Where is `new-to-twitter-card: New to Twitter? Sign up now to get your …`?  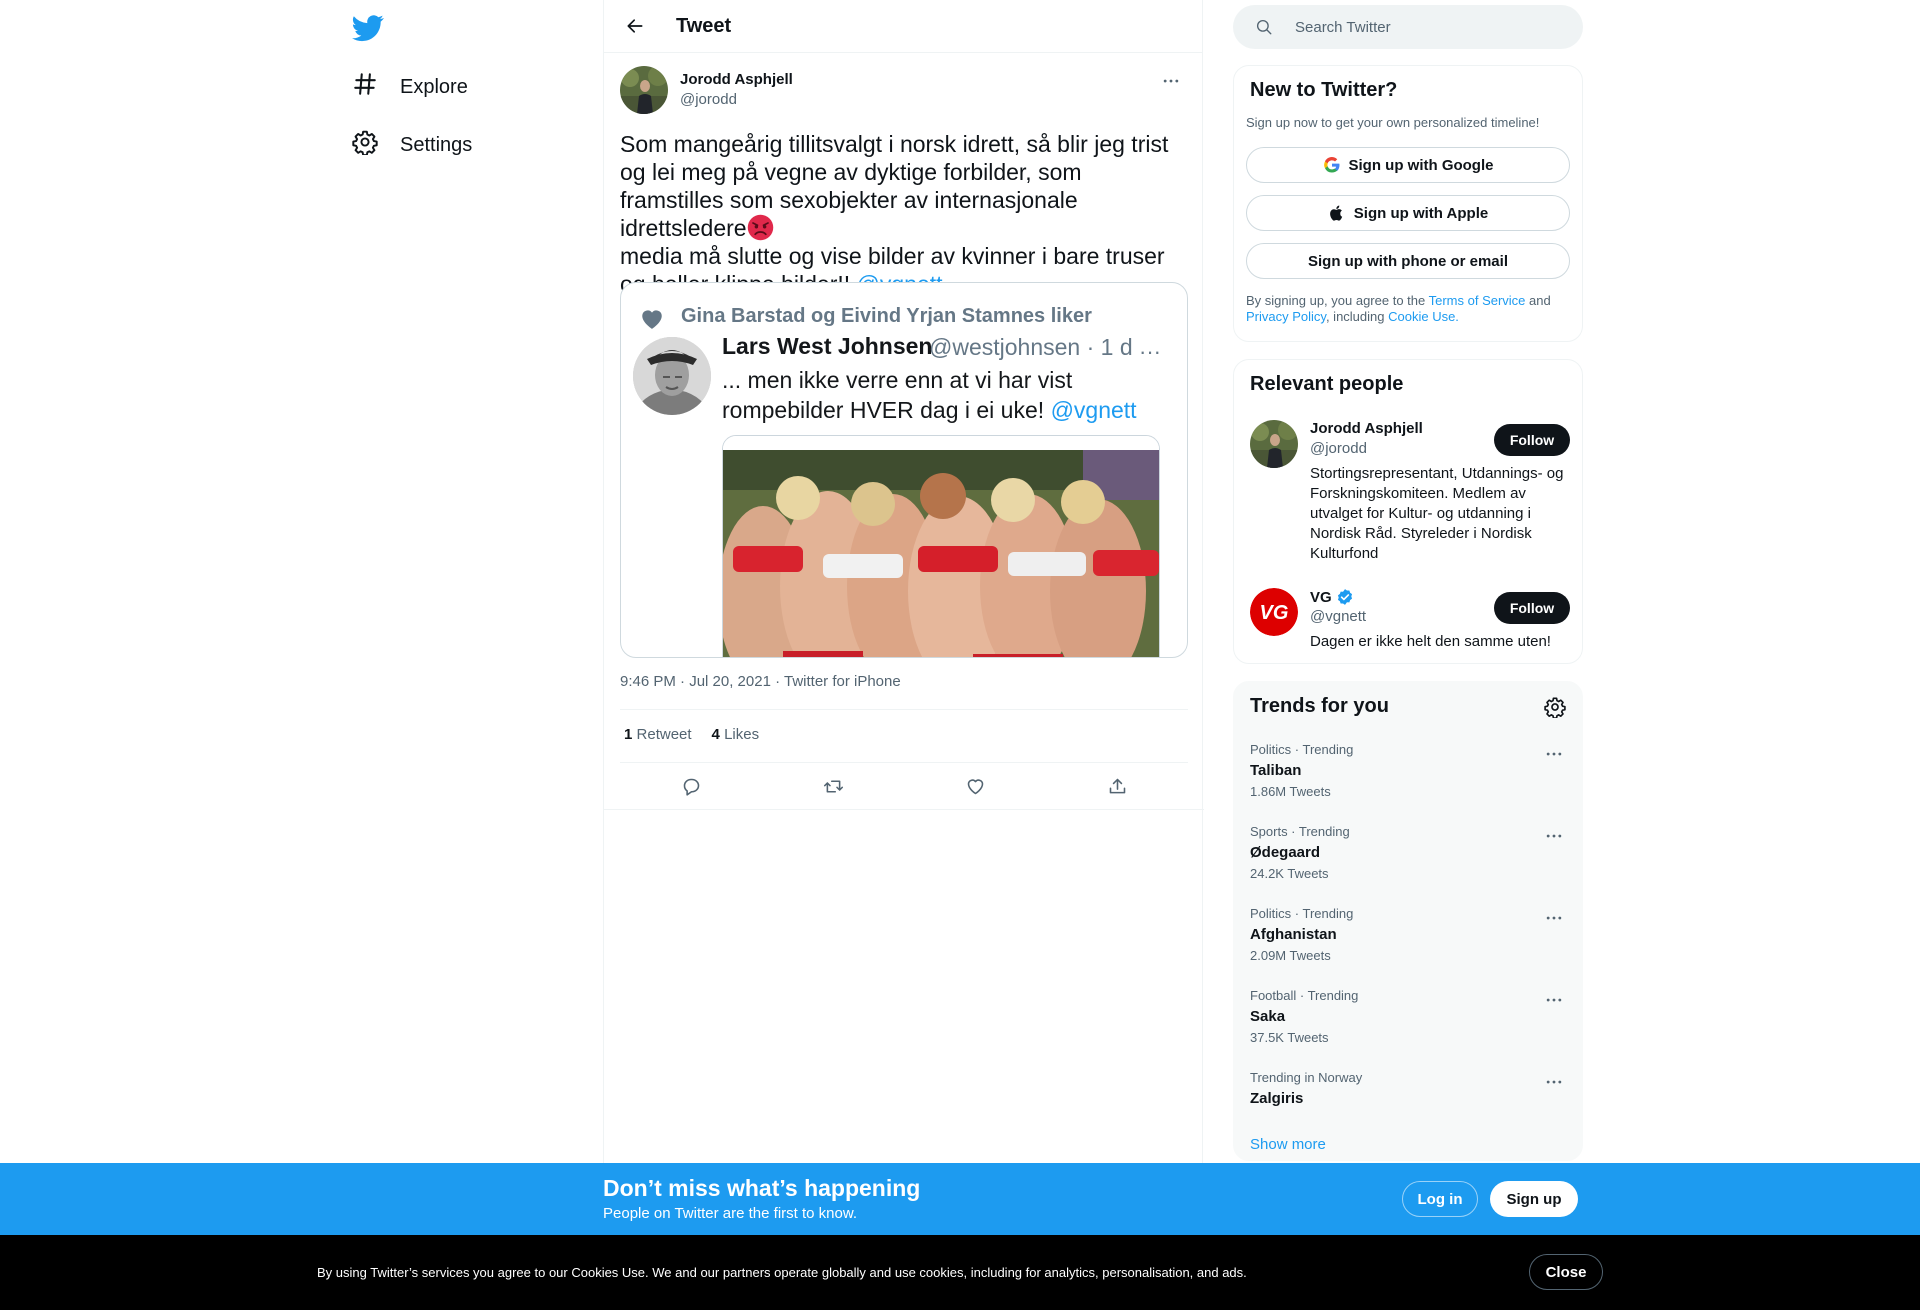 new-to-twitter-card: New to Twitter? Sign up now to get your … is located at coordinates (1408, 203).